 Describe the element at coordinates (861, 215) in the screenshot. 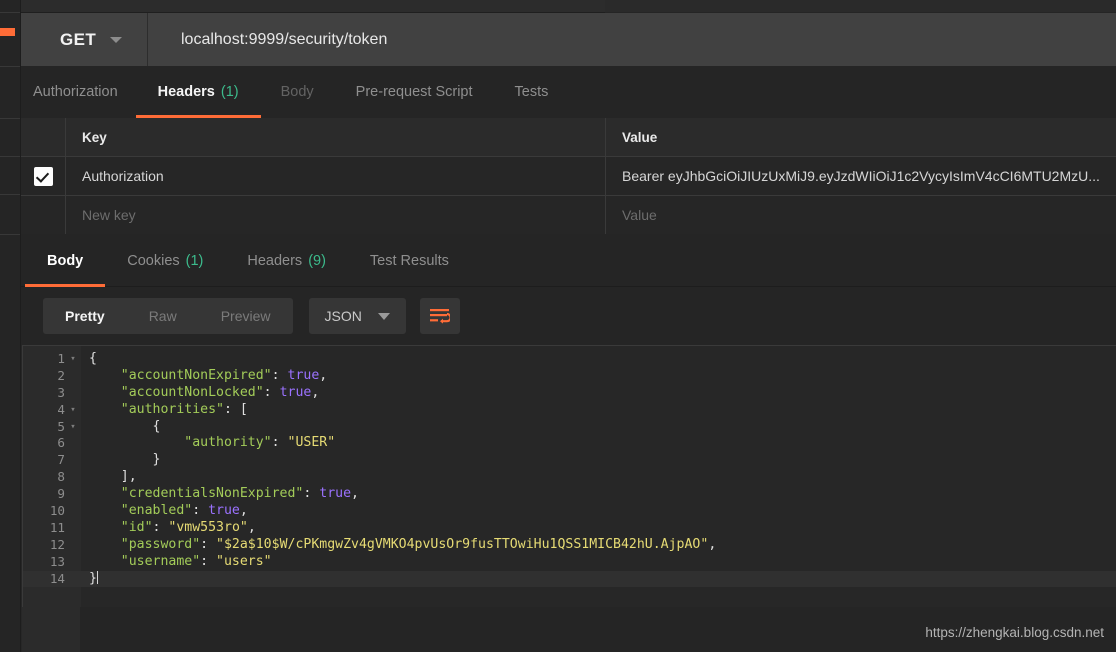

I see `new-value-input: Value` at that location.